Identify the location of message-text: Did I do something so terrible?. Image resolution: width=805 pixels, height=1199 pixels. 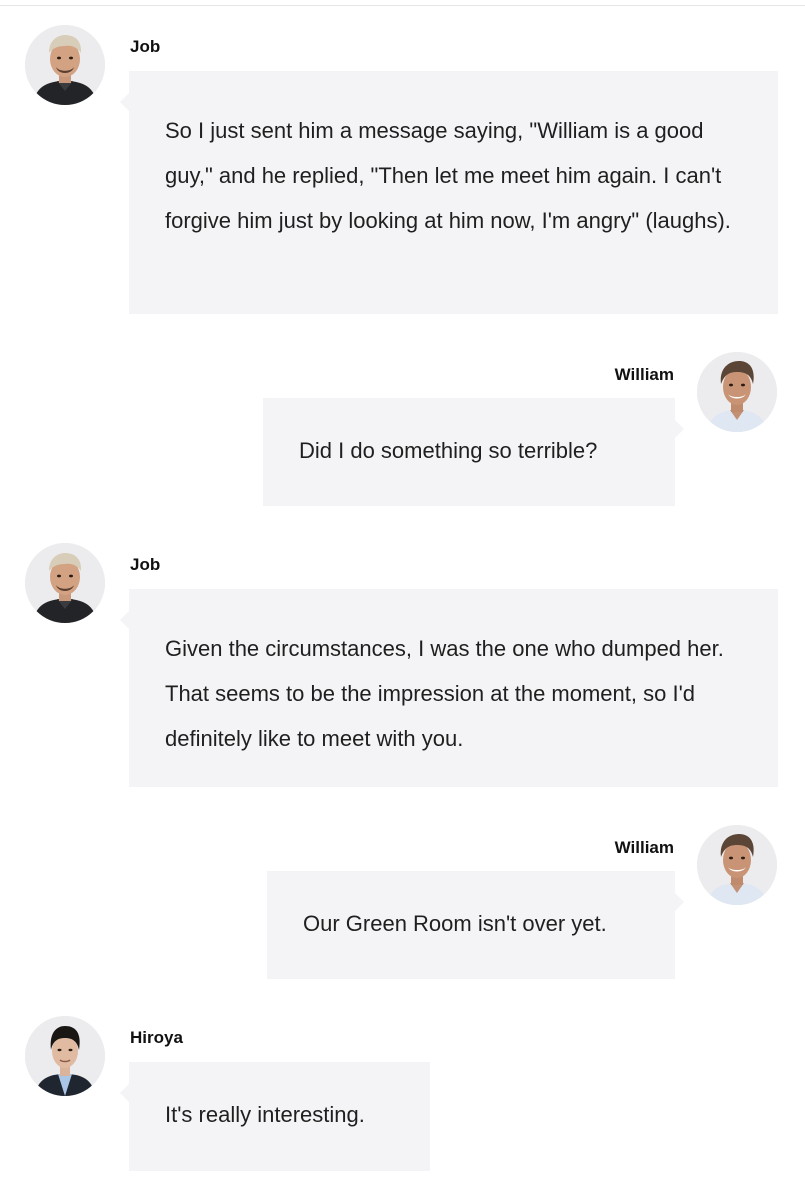
(448, 450).